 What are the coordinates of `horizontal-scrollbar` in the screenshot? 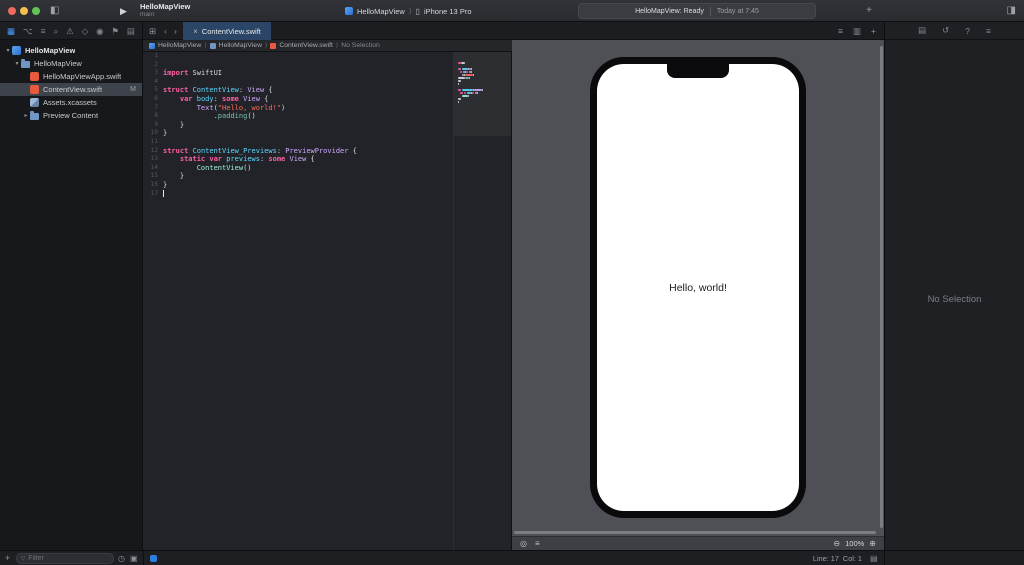 It's located at (695, 532).